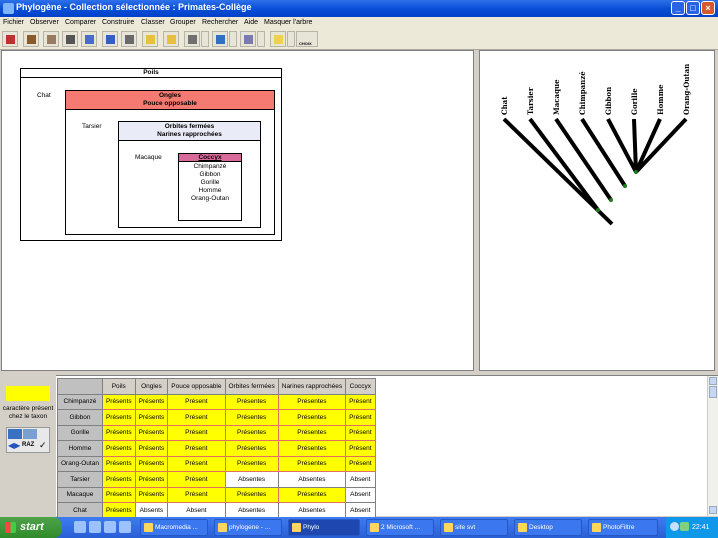 This screenshot has width=718, height=538. Describe the element at coordinates (251, 386) in the screenshot. I see `column-header: Orbites fermées` at that location.